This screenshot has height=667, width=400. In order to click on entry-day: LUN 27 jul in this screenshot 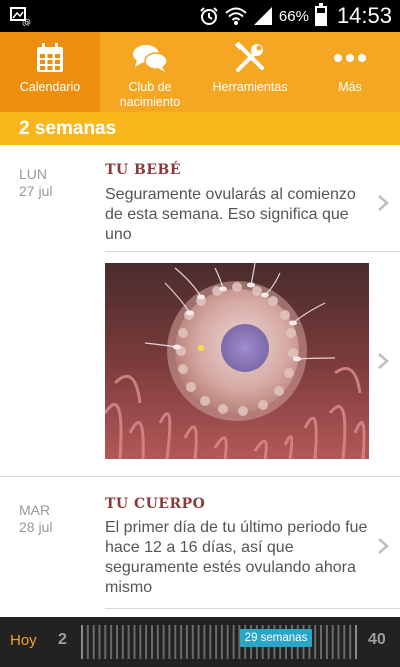, I will do `click(35, 183)`.